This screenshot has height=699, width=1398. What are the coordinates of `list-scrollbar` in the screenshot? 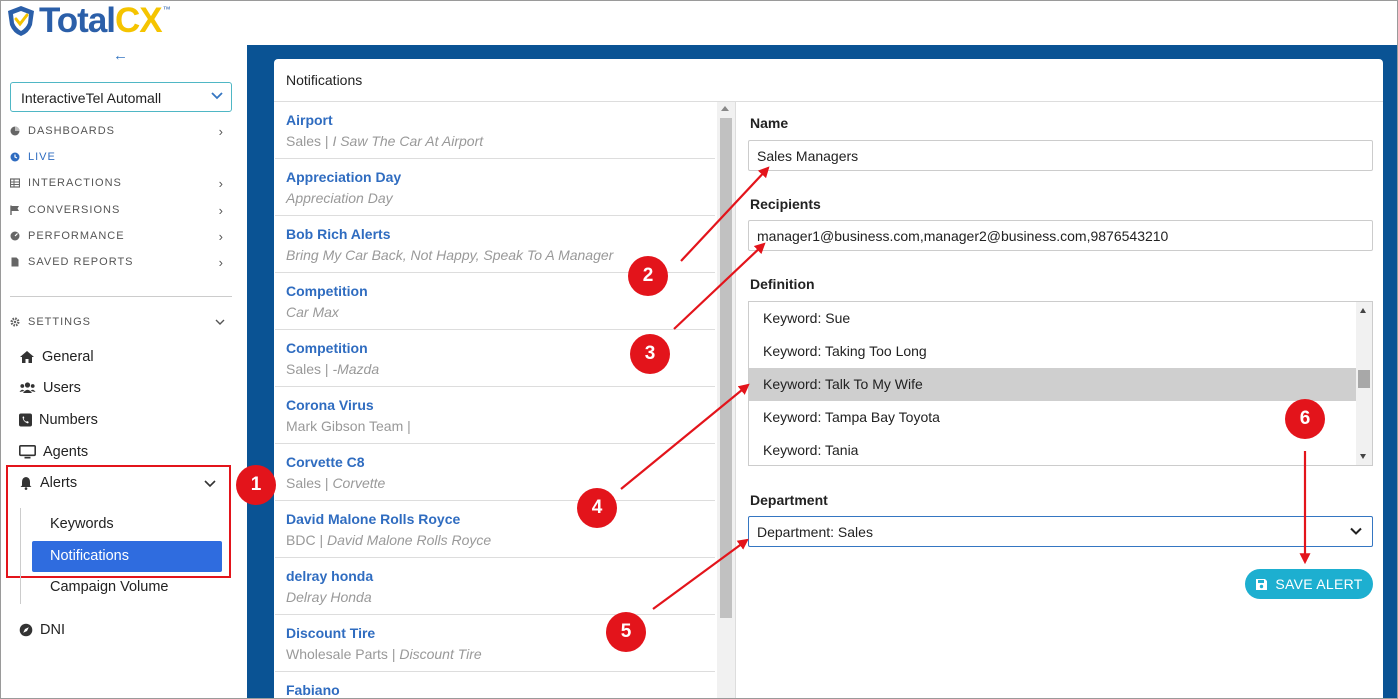 It's located at (726, 400).